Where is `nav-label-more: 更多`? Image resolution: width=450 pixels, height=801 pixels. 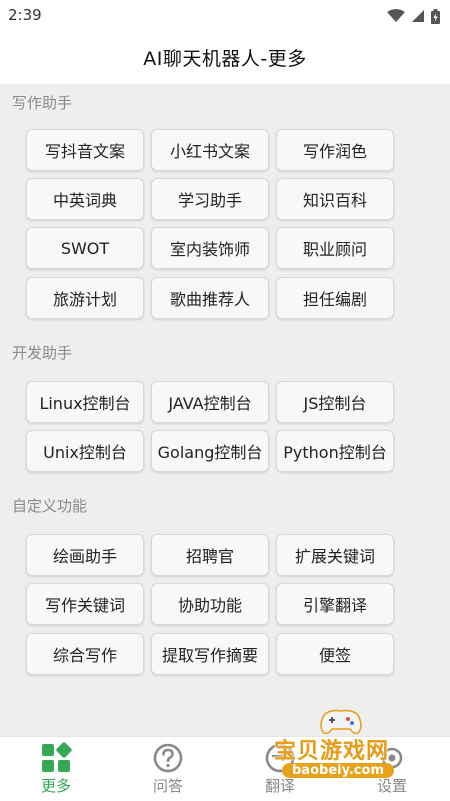 nav-label-more: 更多 is located at coordinates (55, 786).